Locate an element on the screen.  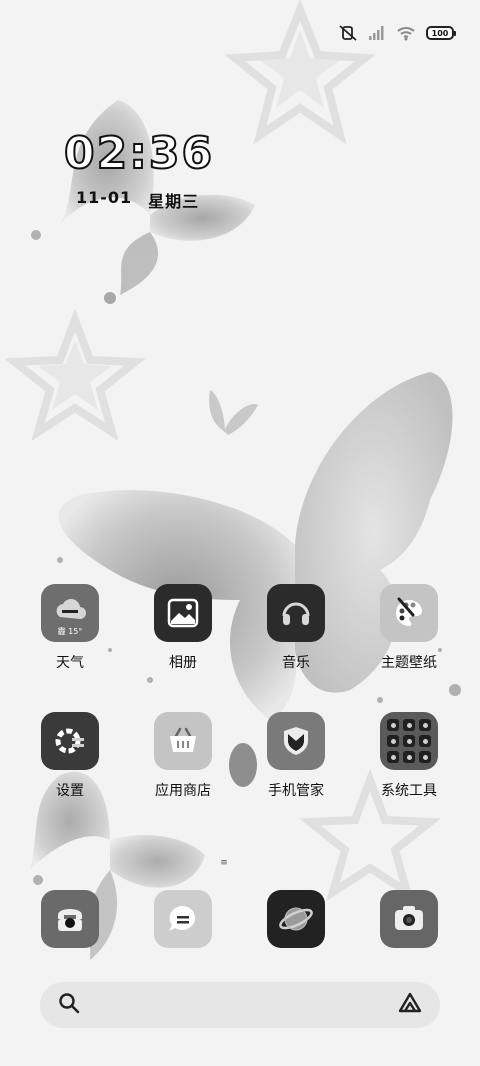
status-bar: 100 is located at coordinates (397, 33).